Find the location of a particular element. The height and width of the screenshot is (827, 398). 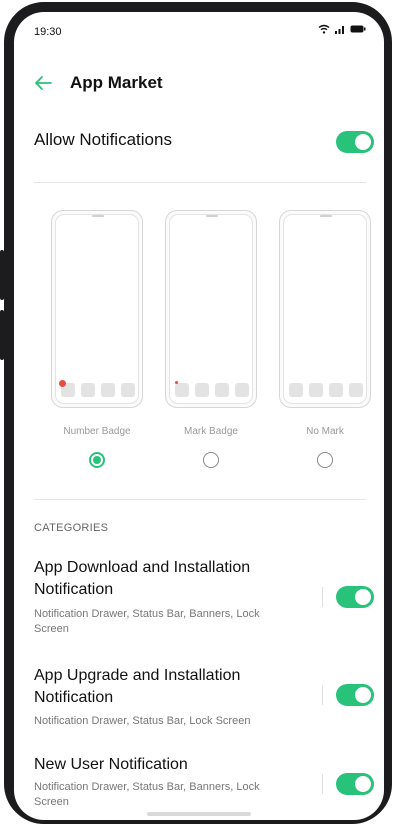

category-title: New User Notification is located at coordinates (111, 764).